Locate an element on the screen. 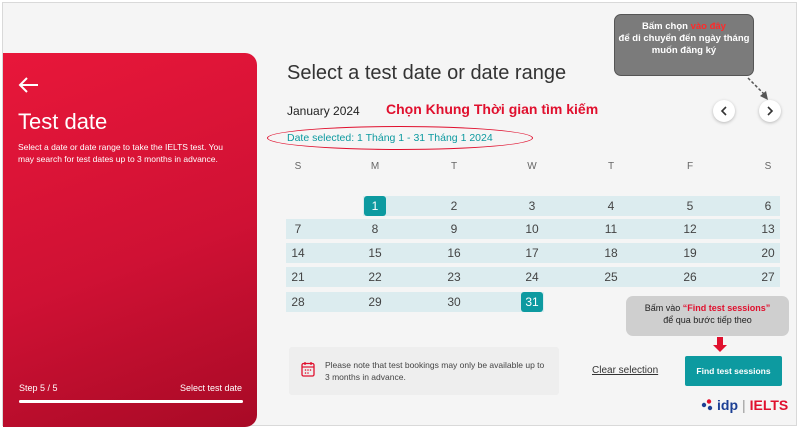  back-arrow-icon is located at coordinates (29, 85).